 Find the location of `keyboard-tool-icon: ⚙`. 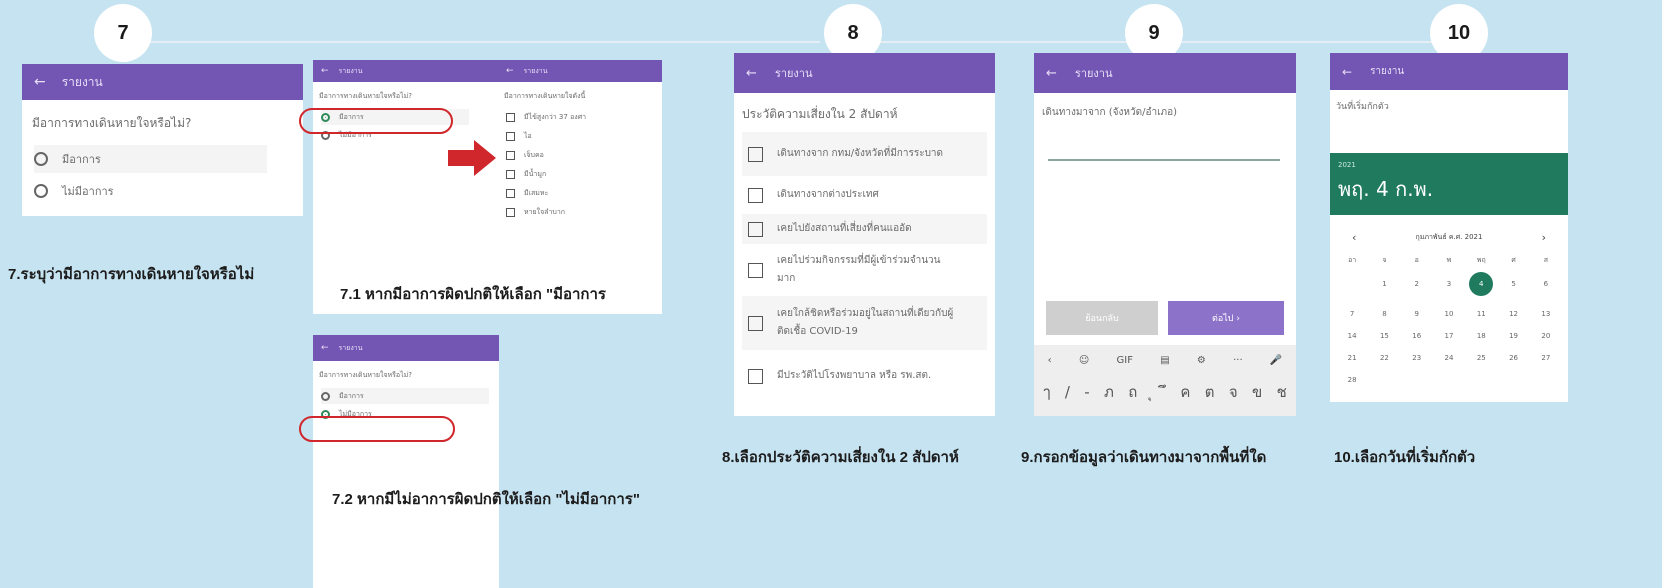

keyboard-tool-icon: ⚙ is located at coordinates (1201, 360).